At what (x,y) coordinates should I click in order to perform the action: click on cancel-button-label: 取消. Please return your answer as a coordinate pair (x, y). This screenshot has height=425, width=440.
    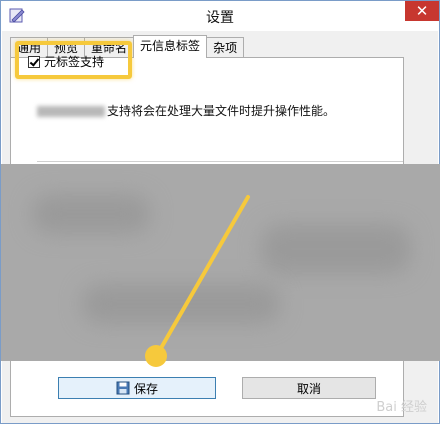
    Looking at the image, I should click on (308, 388).